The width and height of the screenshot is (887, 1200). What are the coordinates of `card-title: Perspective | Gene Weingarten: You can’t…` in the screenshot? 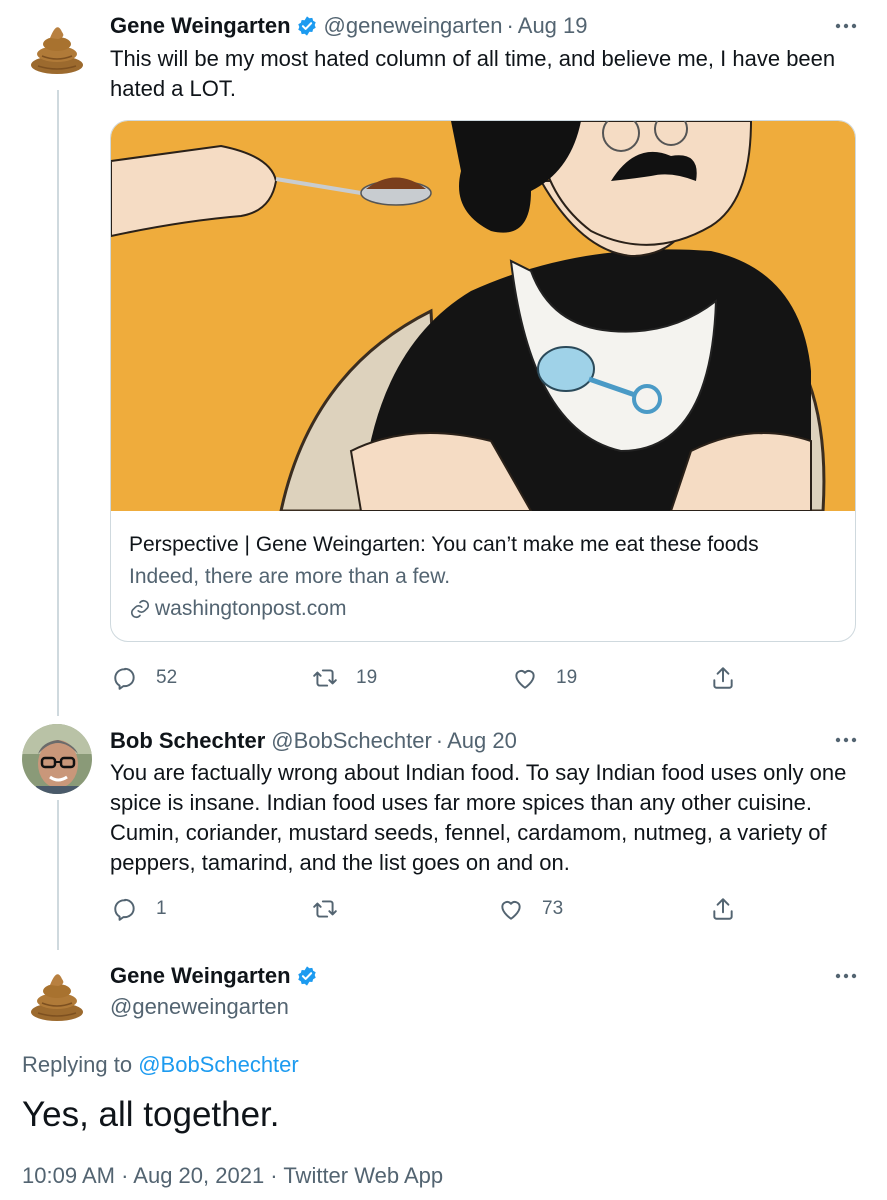 It's located at (444, 544).